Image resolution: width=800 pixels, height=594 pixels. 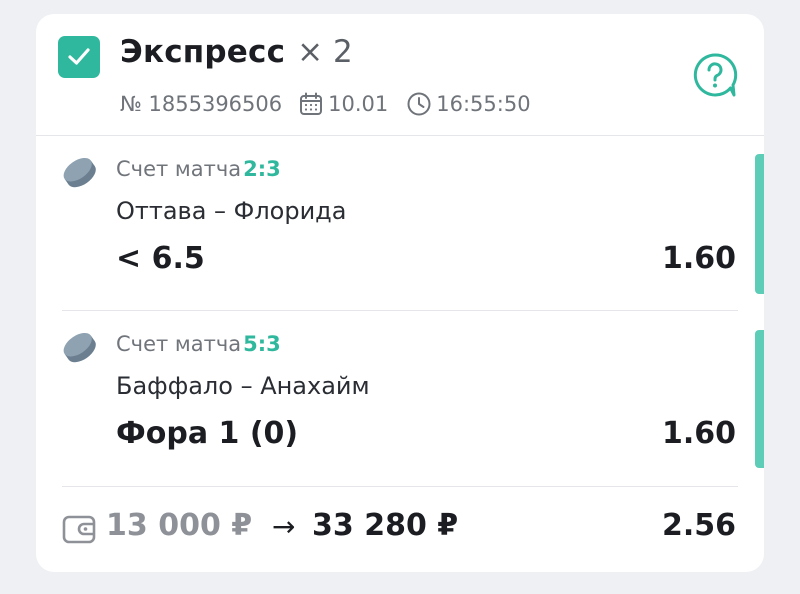 I want to click on help-button, so click(x=715, y=75).